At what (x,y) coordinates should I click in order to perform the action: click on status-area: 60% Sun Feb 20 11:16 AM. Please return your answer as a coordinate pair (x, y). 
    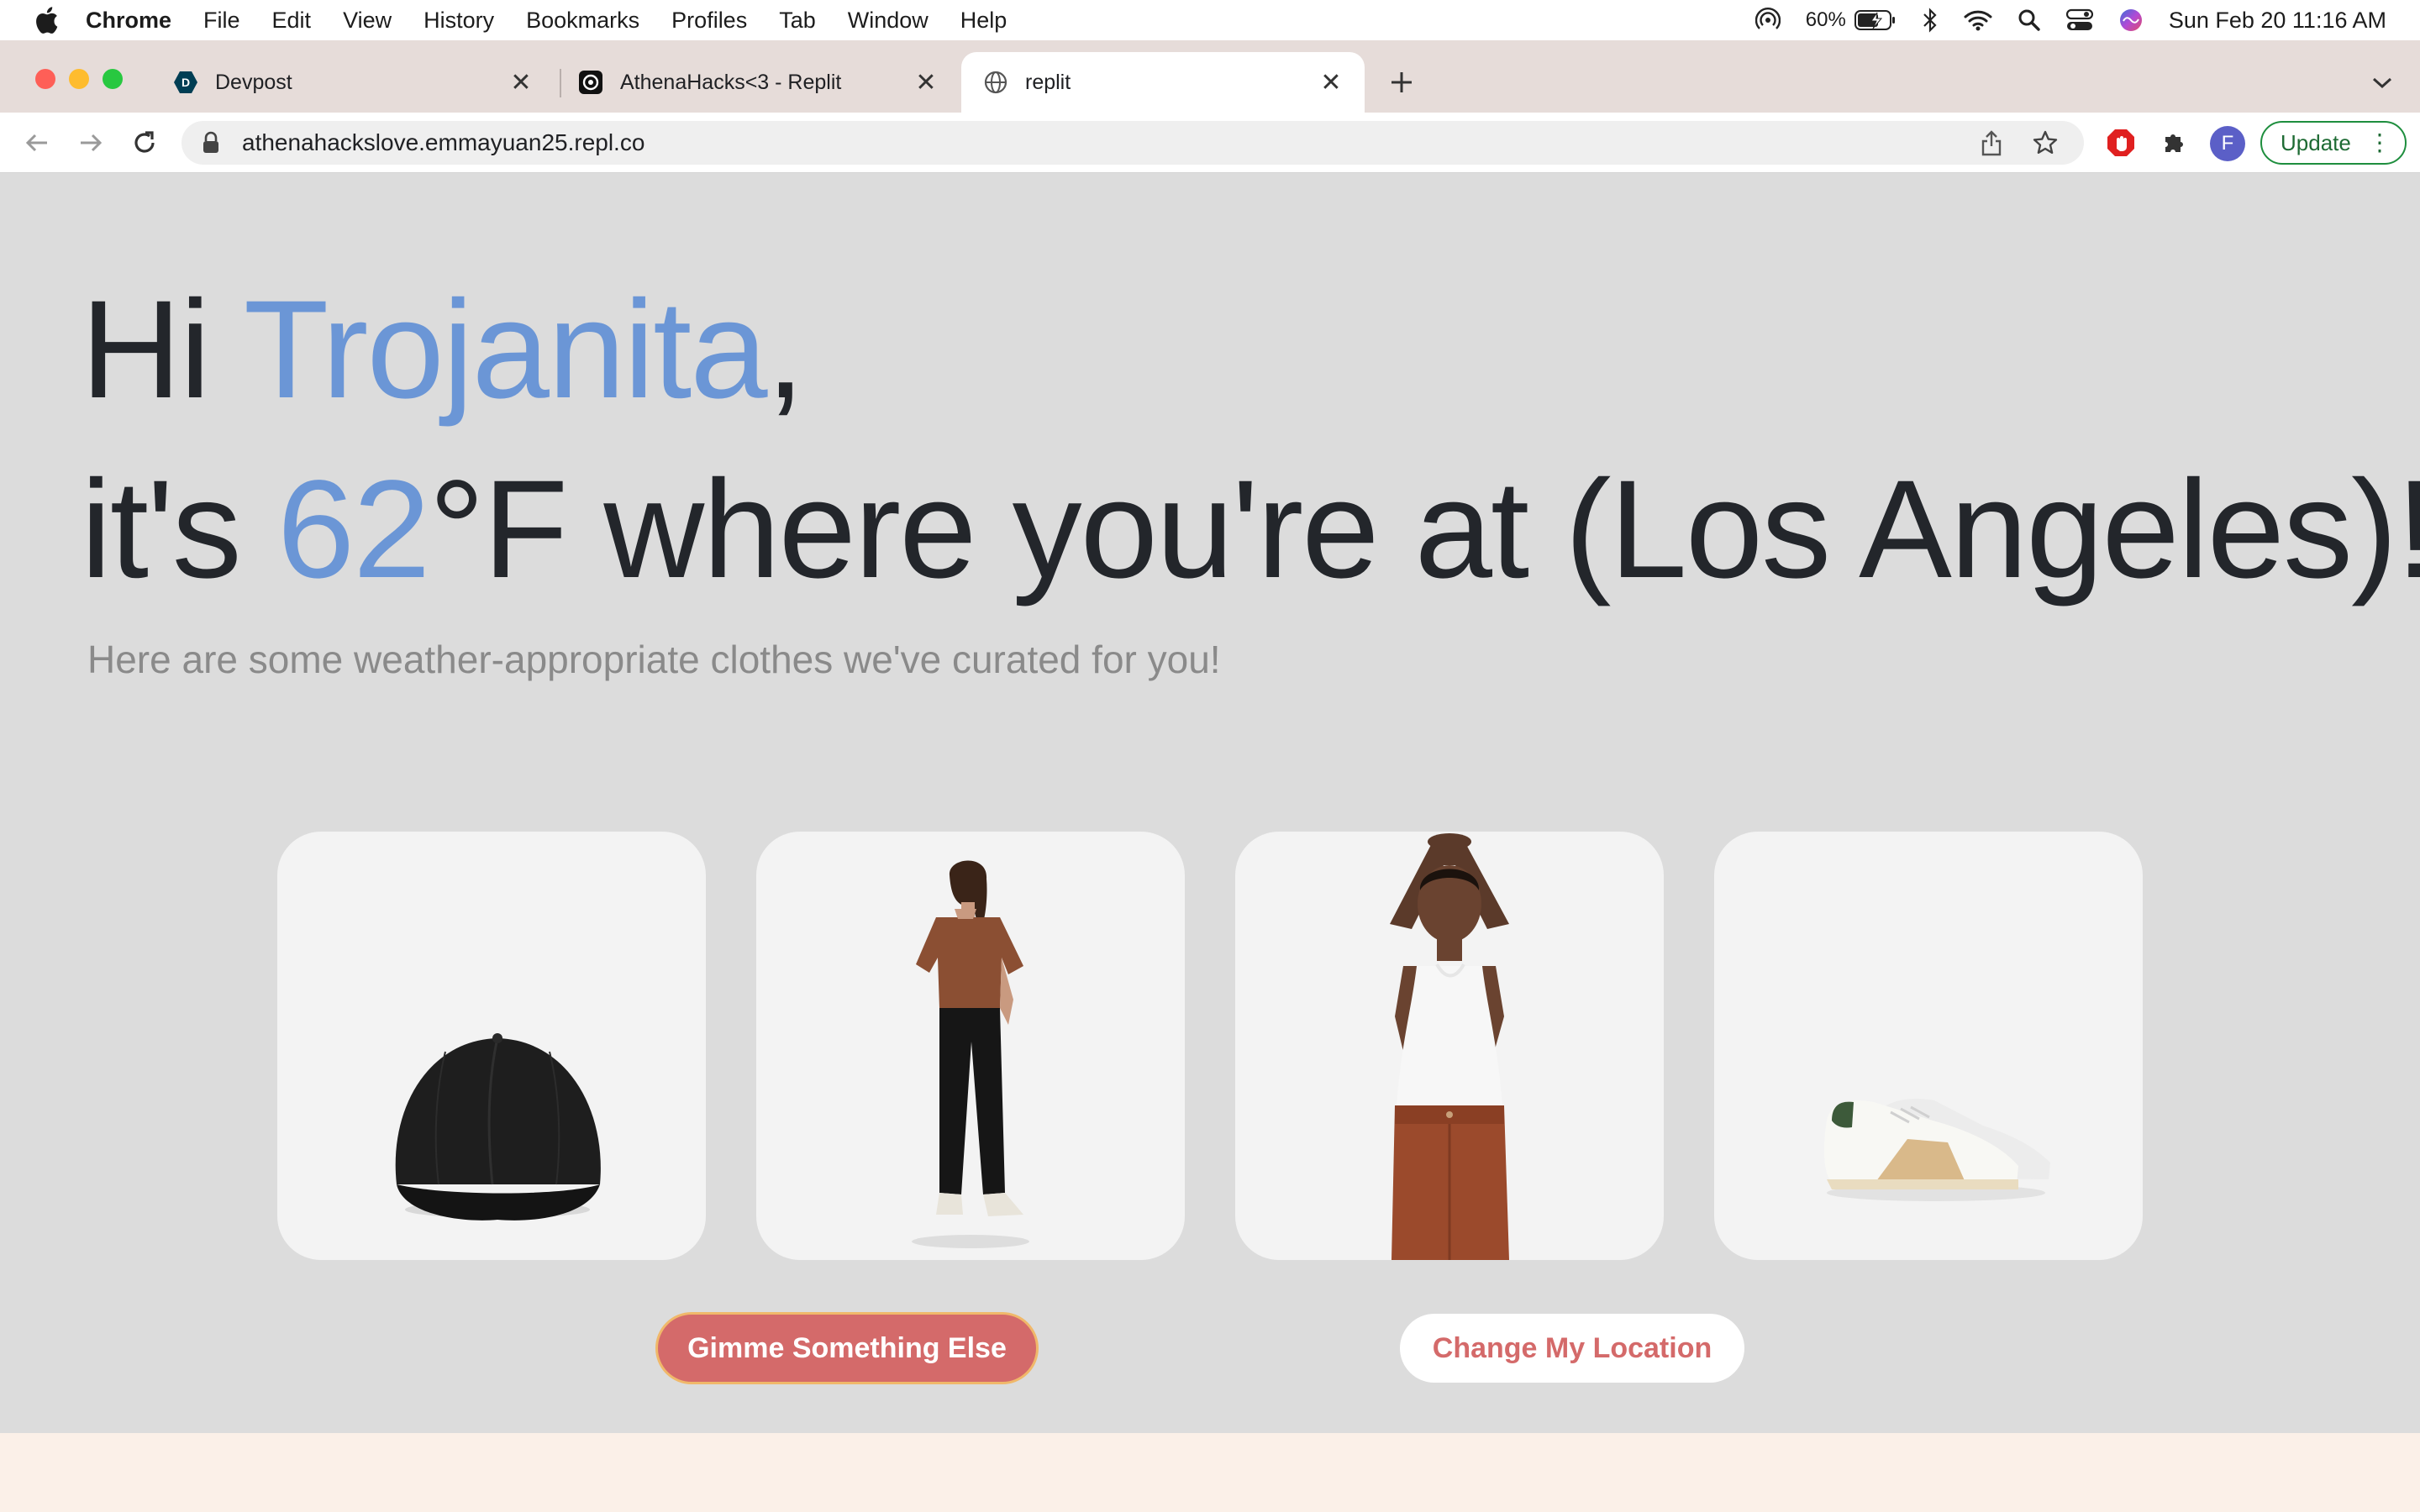
    Looking at the image, I should click on (2070, 21).